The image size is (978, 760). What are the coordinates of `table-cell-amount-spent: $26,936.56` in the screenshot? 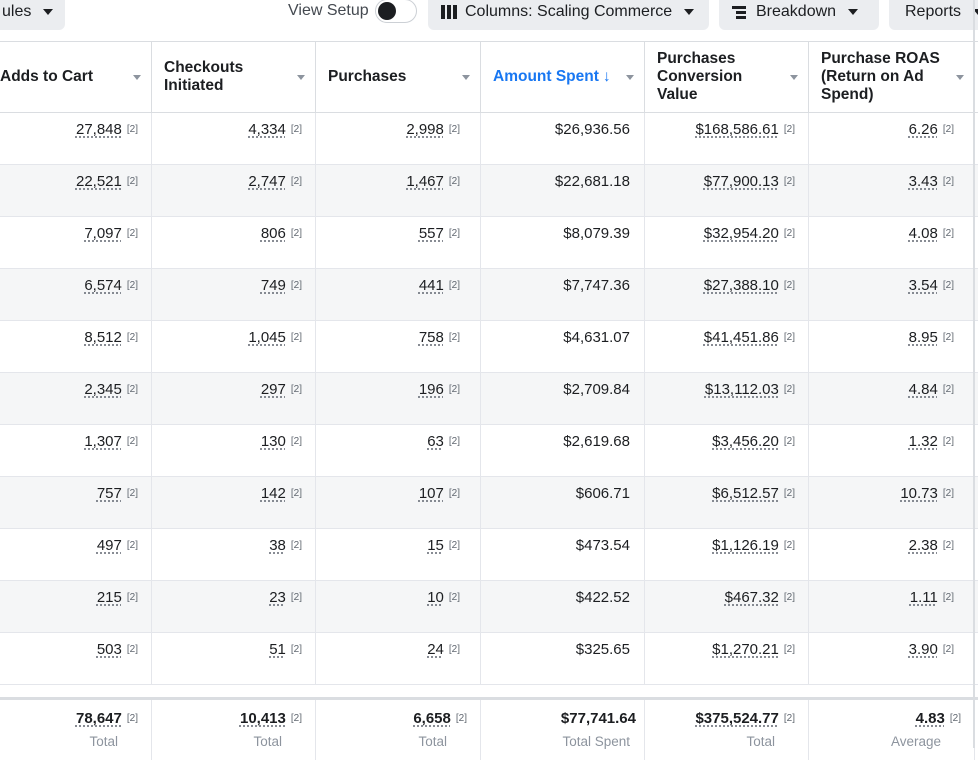 It's located at (563, 138).